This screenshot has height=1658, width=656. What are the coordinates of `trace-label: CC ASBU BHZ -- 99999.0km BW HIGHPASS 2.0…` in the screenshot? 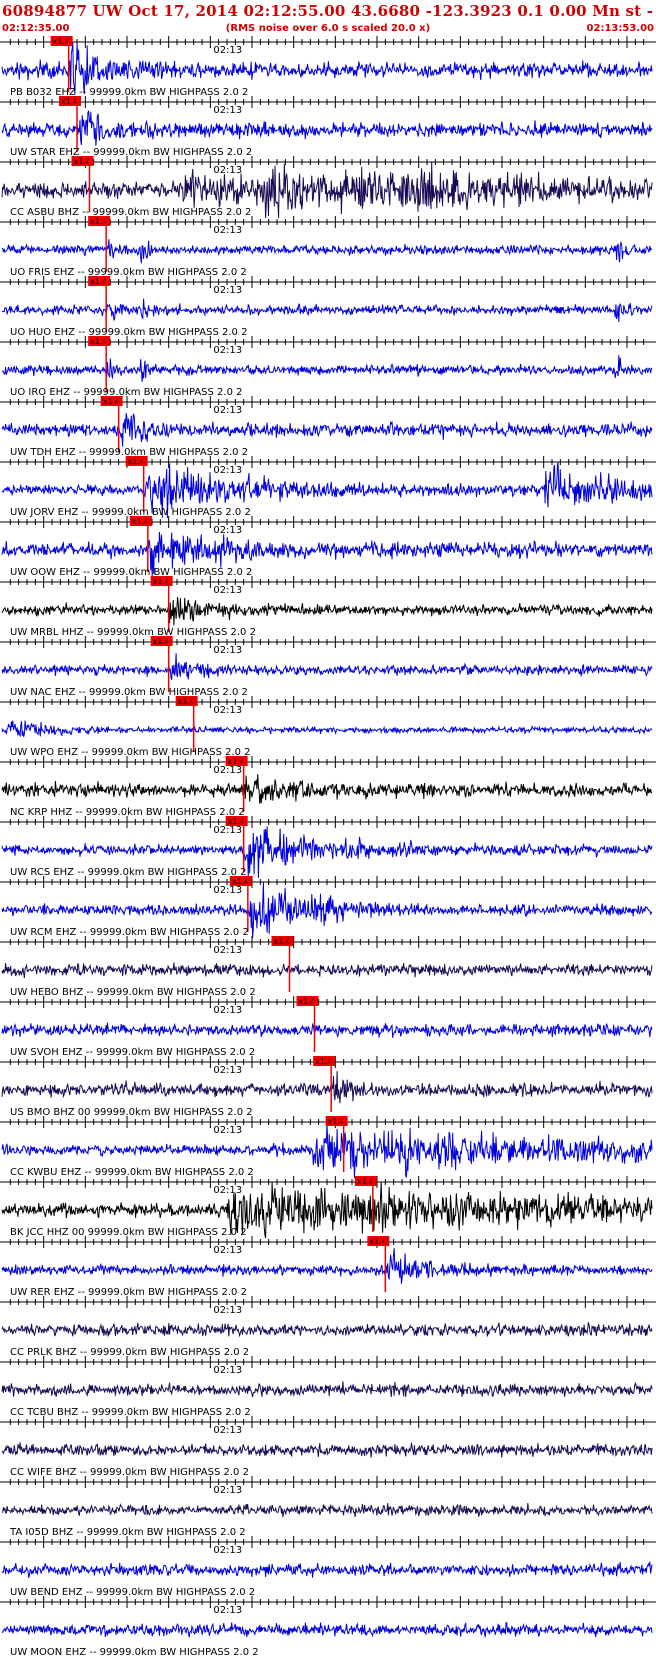 It's located at (130, 212).